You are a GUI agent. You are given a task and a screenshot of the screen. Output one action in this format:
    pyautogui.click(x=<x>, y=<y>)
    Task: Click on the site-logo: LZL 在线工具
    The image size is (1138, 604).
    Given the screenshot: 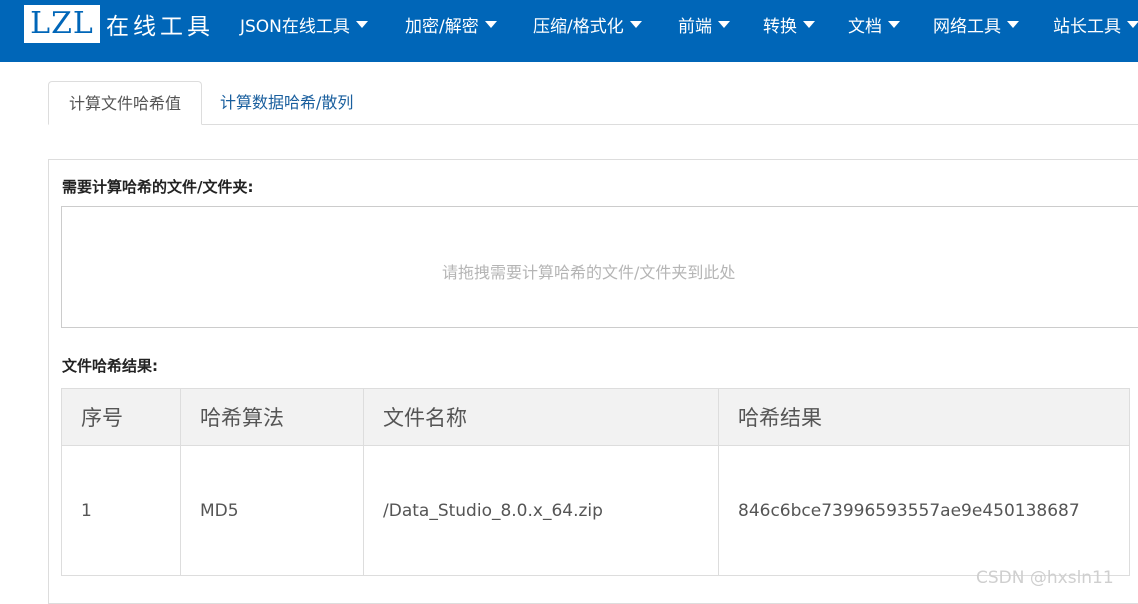 What is the action you would take?
    pyautogui.click(x=119, y=24)
    